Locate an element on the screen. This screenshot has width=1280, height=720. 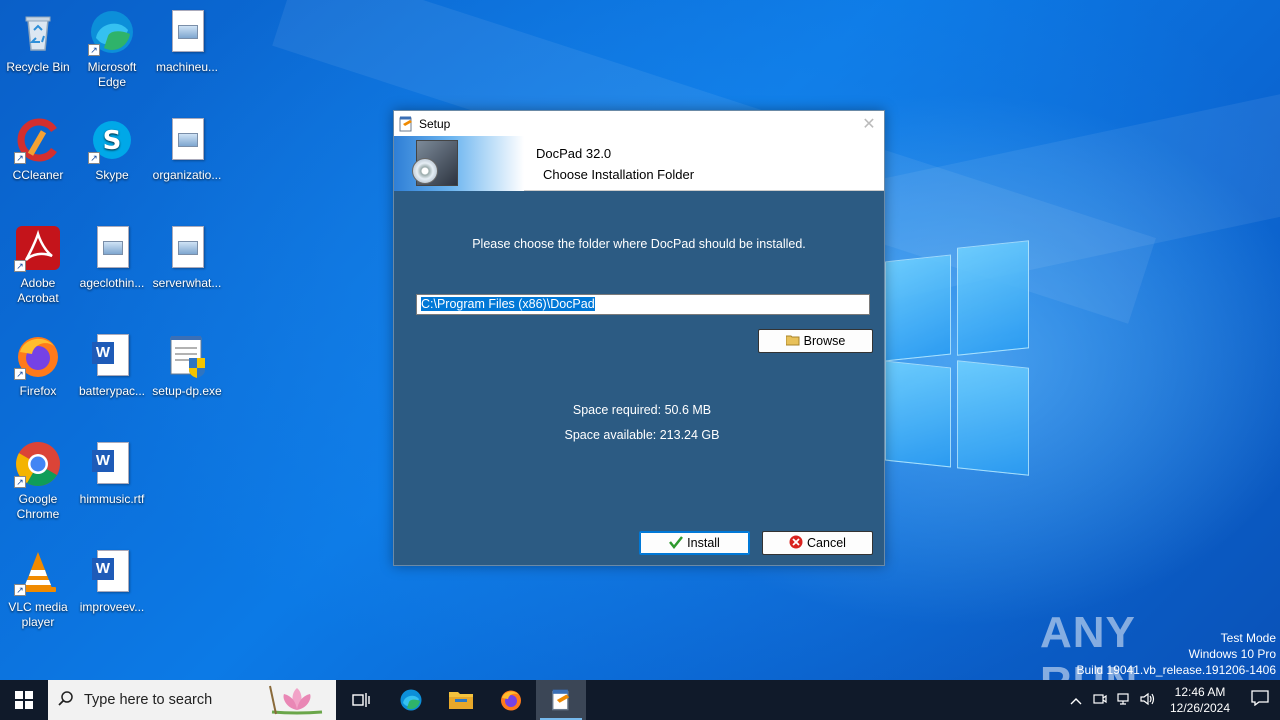
windows-start-icon is located at coordinates (24, 700).